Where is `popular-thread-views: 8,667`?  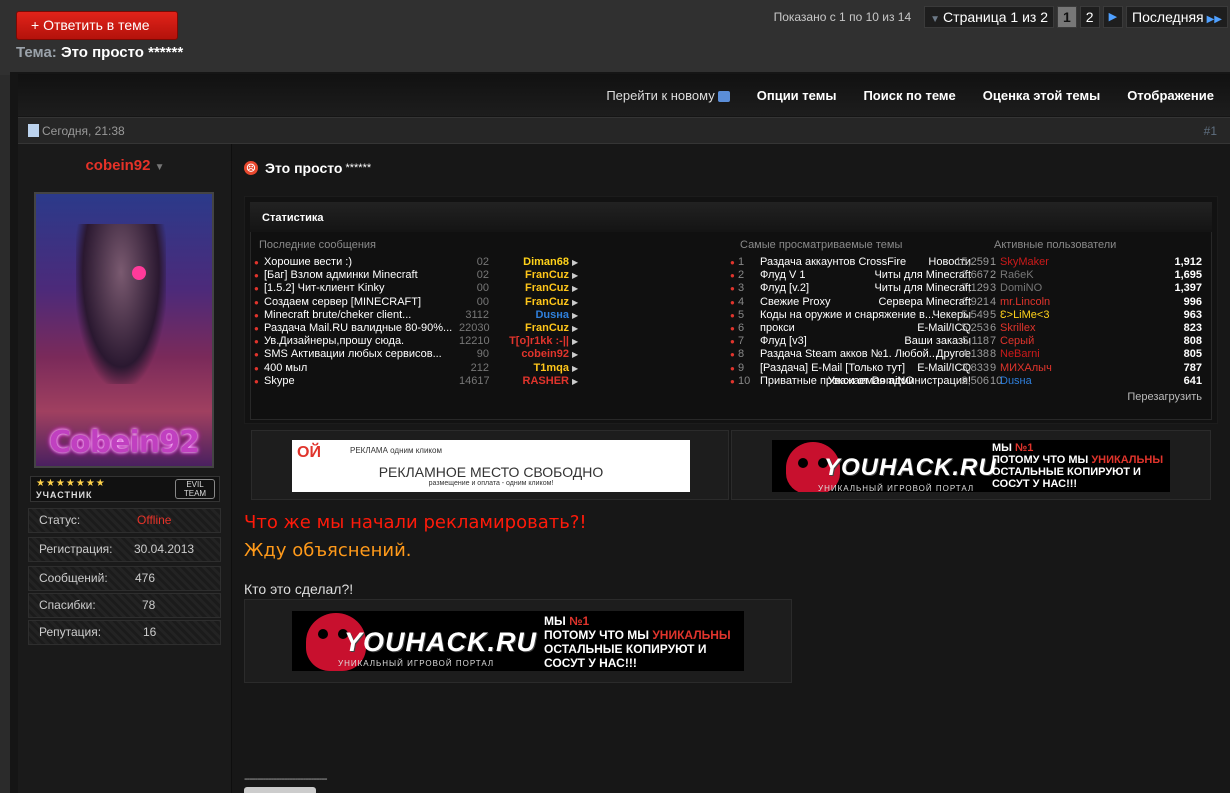 popular-thread-views: 8,667 is located at coordinates (975, 275).